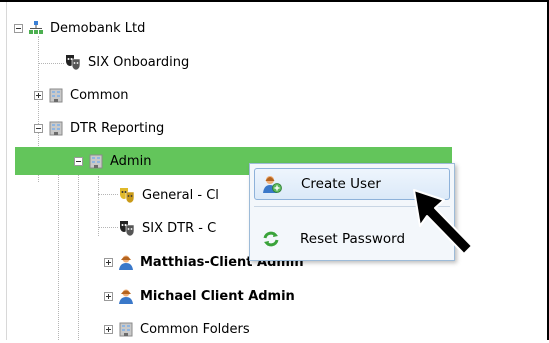  I want to click on tree-node-root: Demobank Ltd, so click(79, 28).